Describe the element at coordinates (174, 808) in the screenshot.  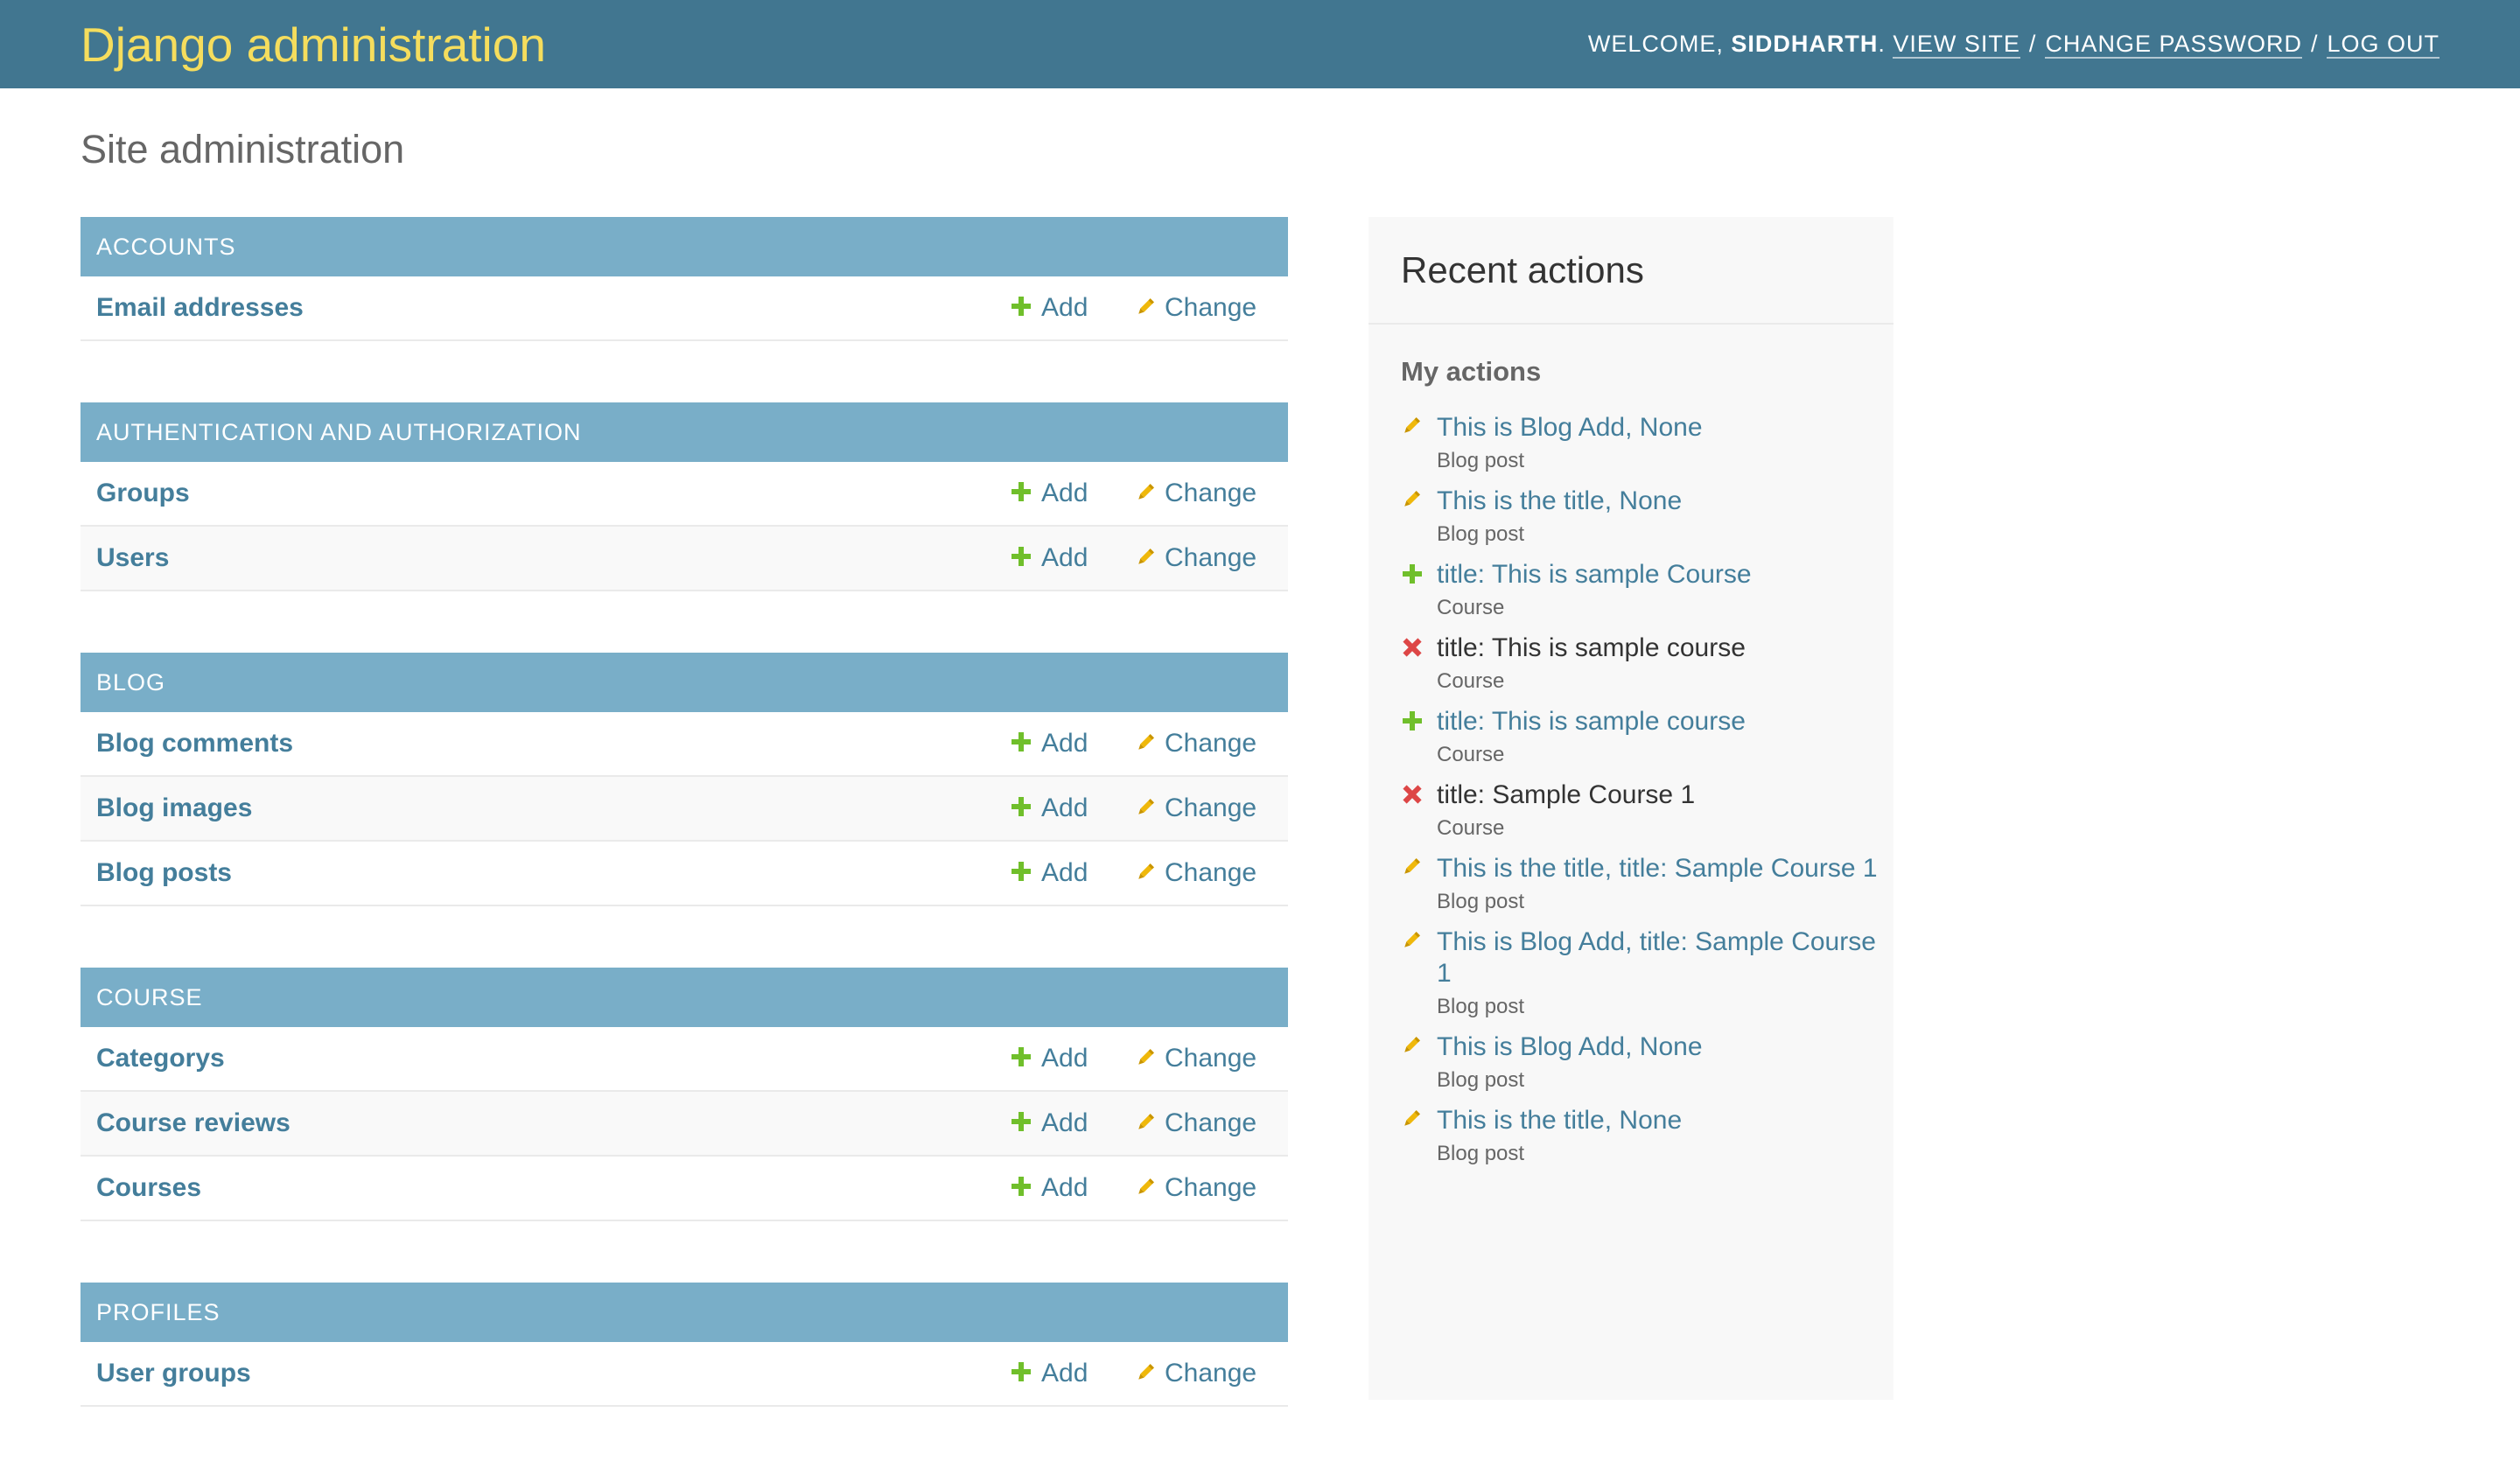
I see `model-link: Blog images` at that location.